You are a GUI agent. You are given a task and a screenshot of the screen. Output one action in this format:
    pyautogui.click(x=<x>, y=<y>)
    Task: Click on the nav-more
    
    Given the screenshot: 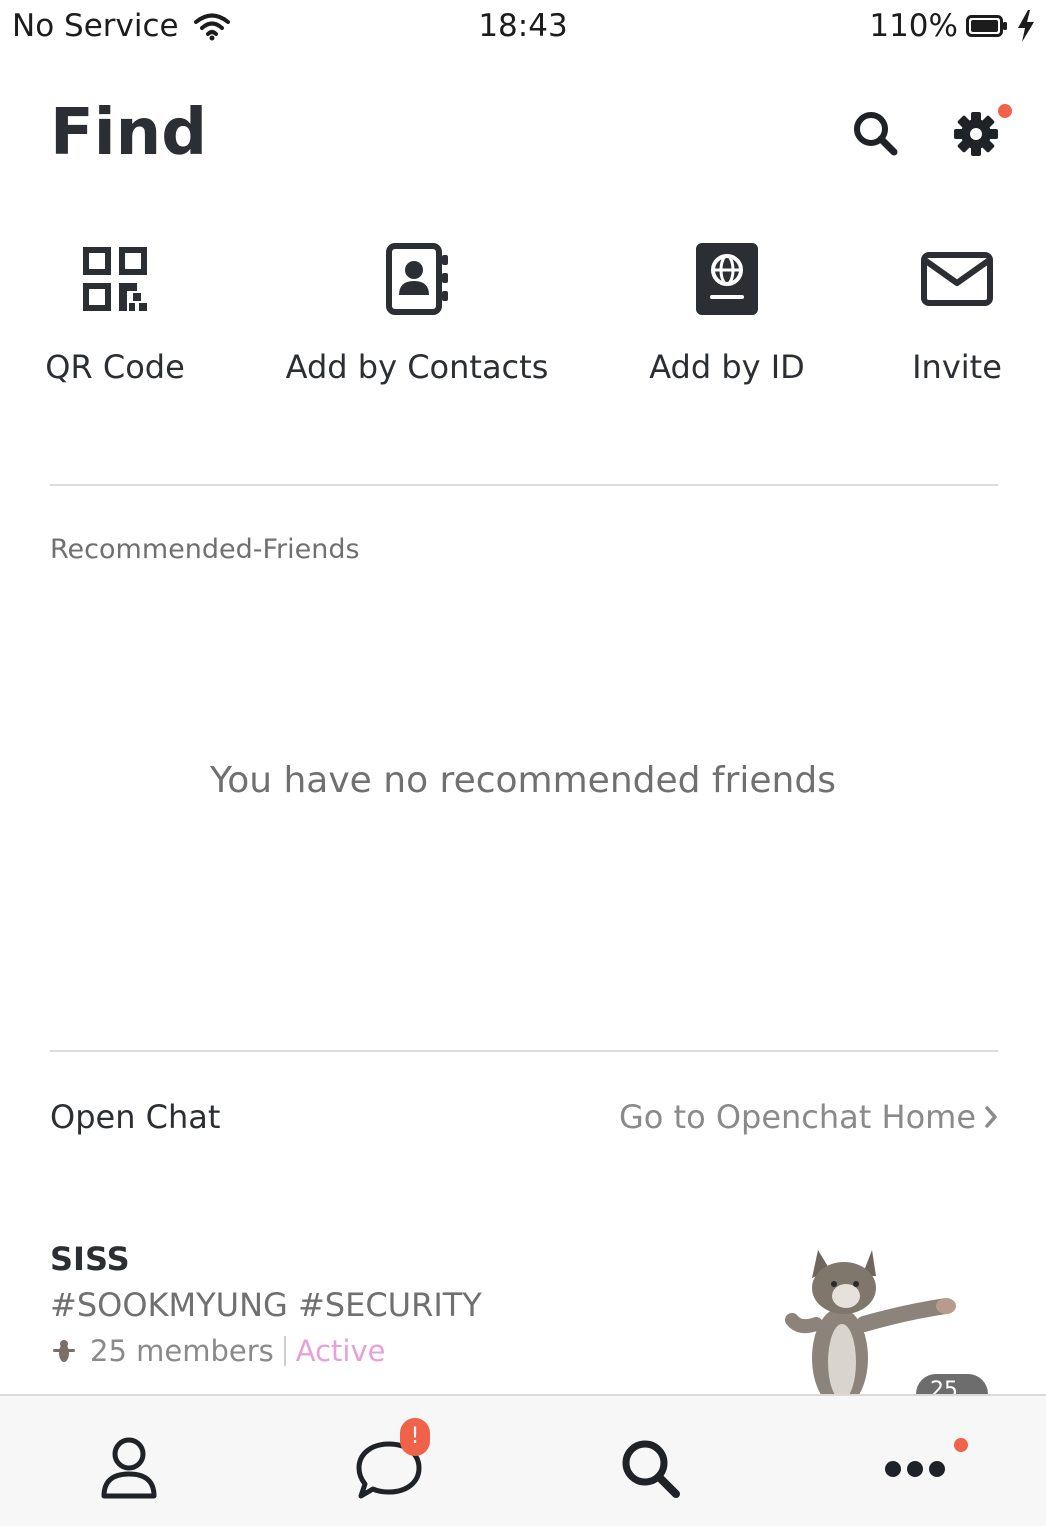 What is the action you would take?
    pyautogui.click(x=919, y=1469)
    